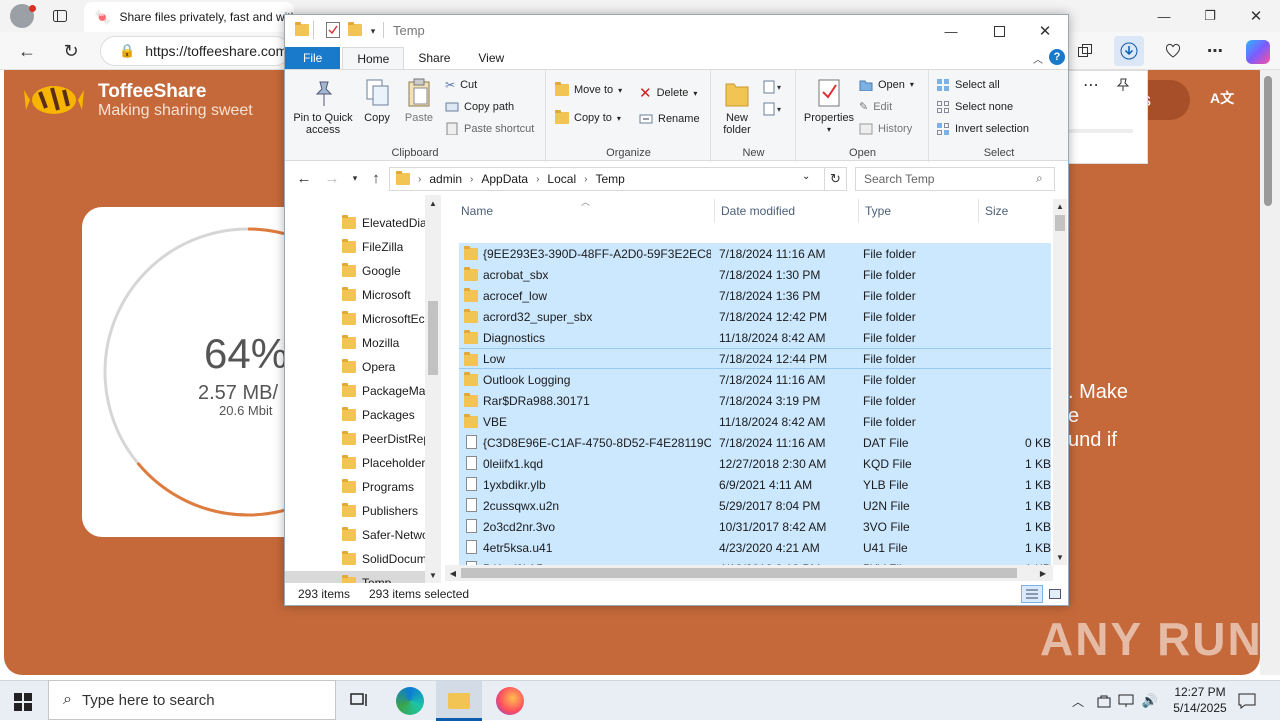  Describe the element at coordinates (377, 101) in the screenshot. I see `copy-button: Copy` at that location.